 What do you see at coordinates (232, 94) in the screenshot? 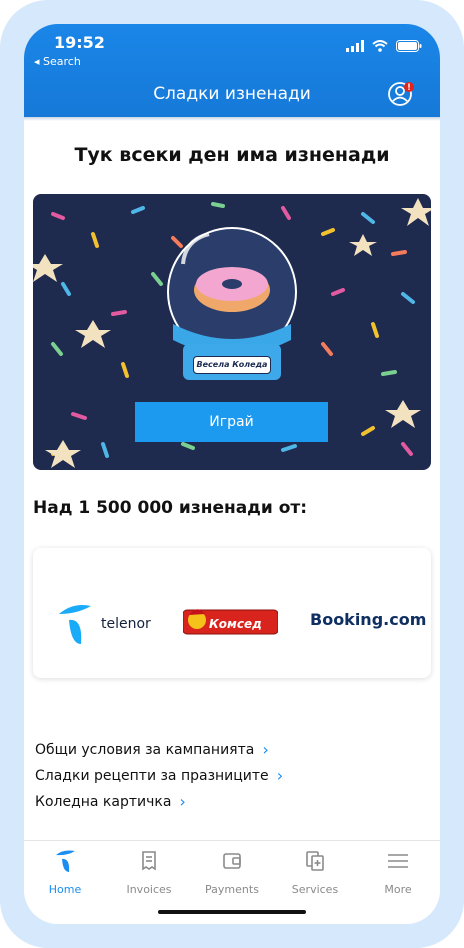
I see `page-title: Сладки изненади` at bounding box center [232, 94].